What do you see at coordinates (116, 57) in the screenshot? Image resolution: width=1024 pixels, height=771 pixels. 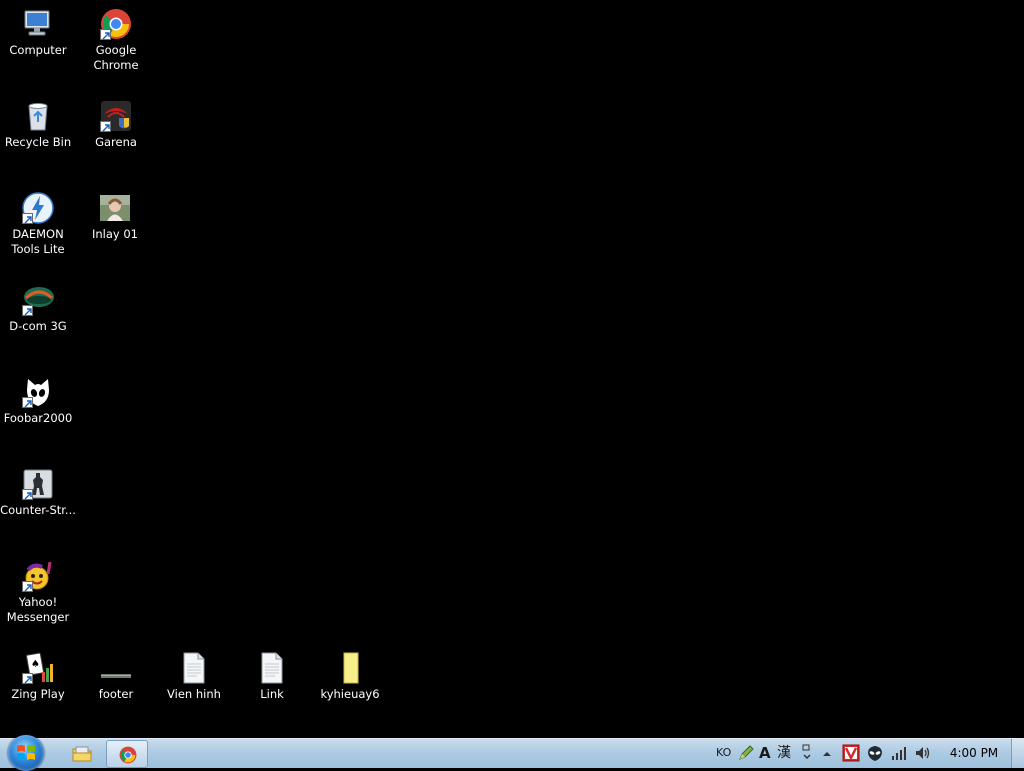 I see `desktop-icon-label: Google Chrome` at bounding box center [116, 57].